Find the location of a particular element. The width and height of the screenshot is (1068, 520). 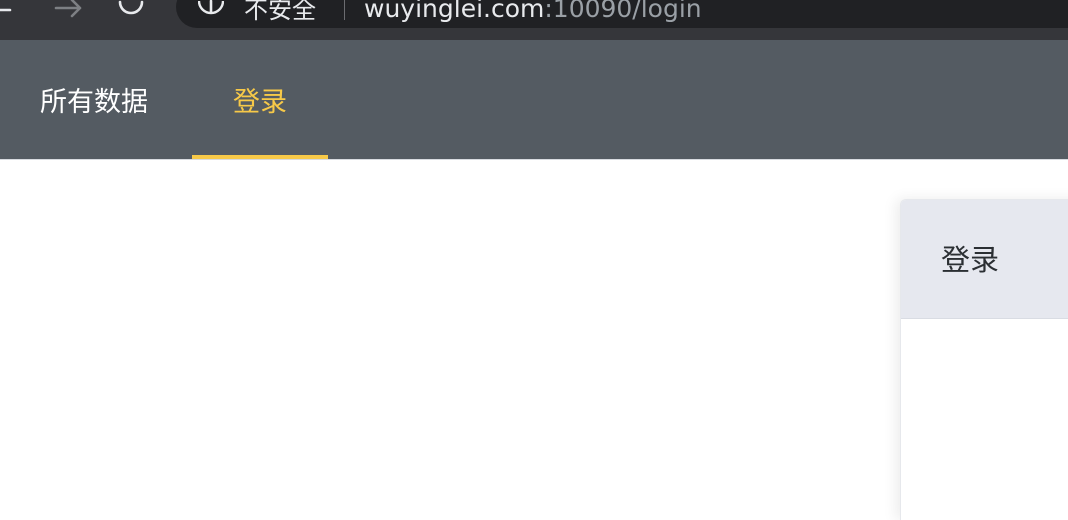

browser-toolbar: 不安全 wuyinglei.com:10090/login is located at coordinates (534, 20).